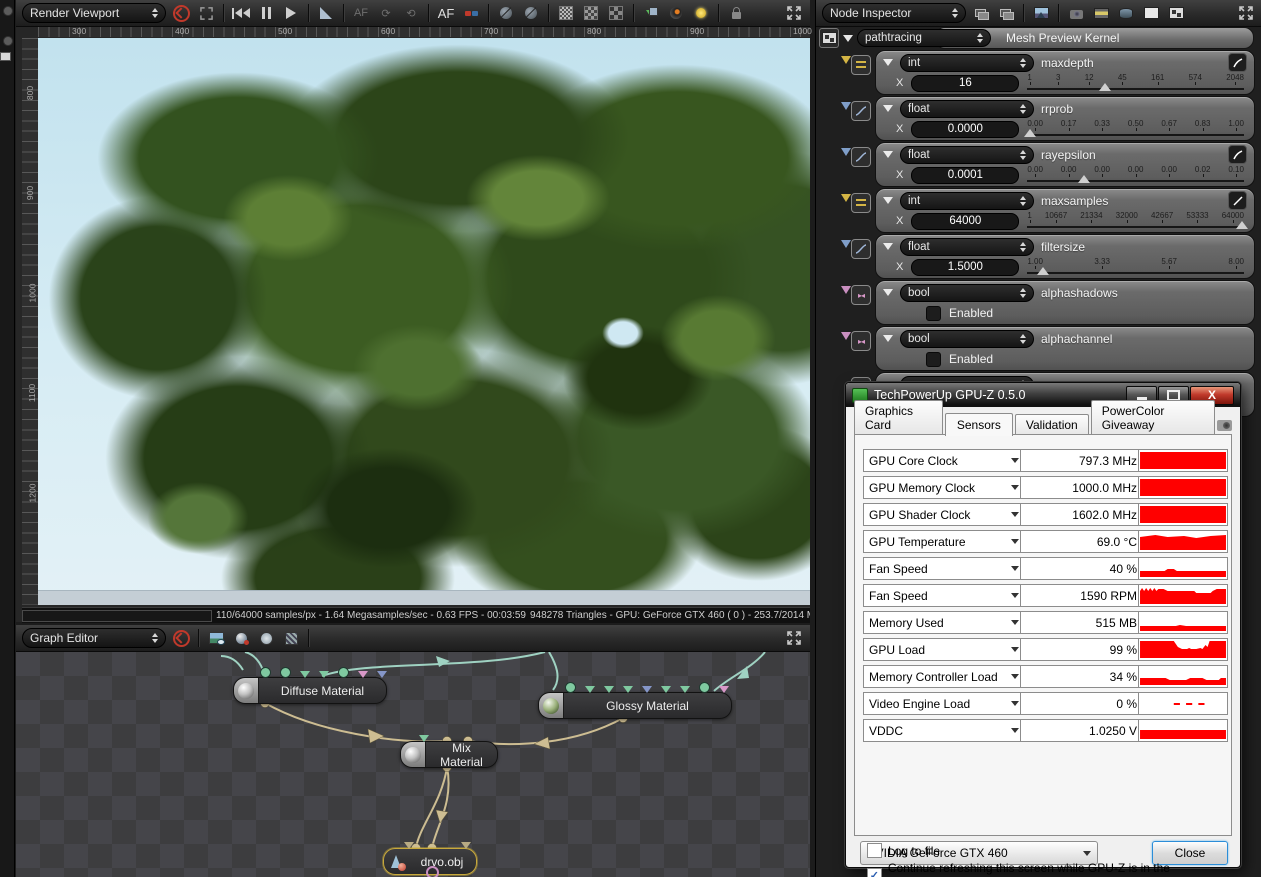 The image size is (1261, 877). Describe the element at coordinates (944, 649) in the screenshot. I see `sensor-dropdown: GPU Load` at that location.